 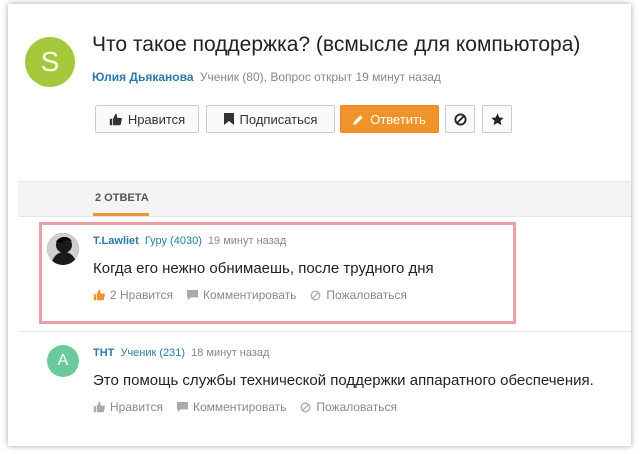 What do you see at coordinates (103, 353) in the screenshot?
I see `answer-author-link: THT` at bounding box center [103, 353].